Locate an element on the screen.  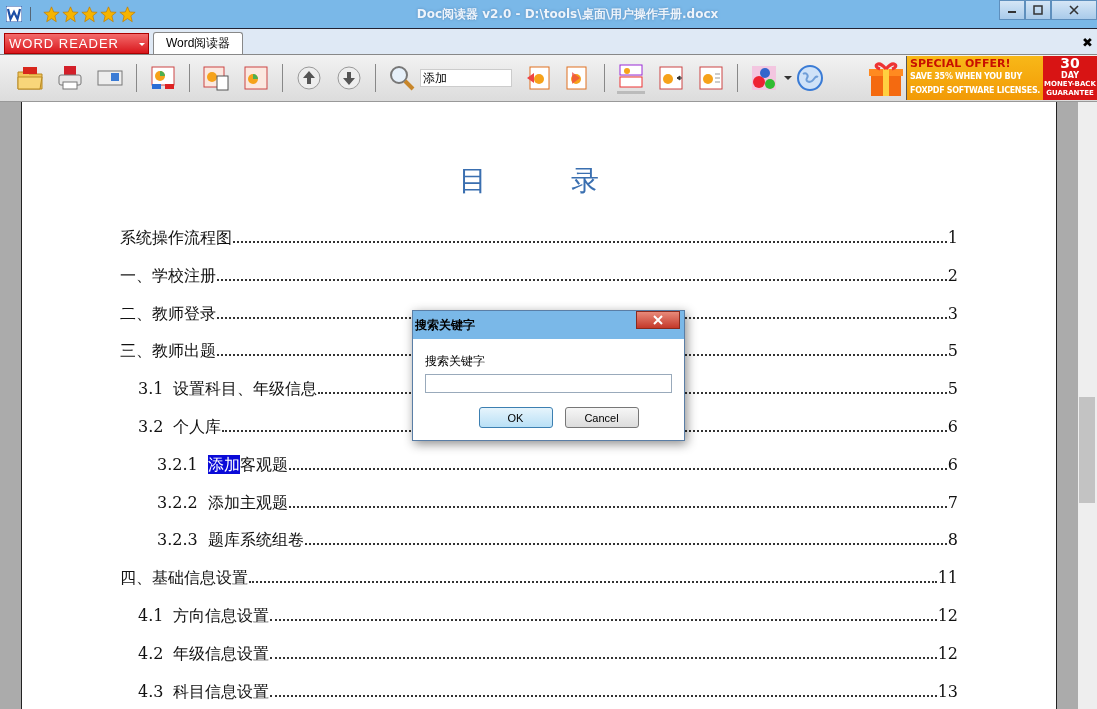
single-page-icon is located at coordinates (711, 78).